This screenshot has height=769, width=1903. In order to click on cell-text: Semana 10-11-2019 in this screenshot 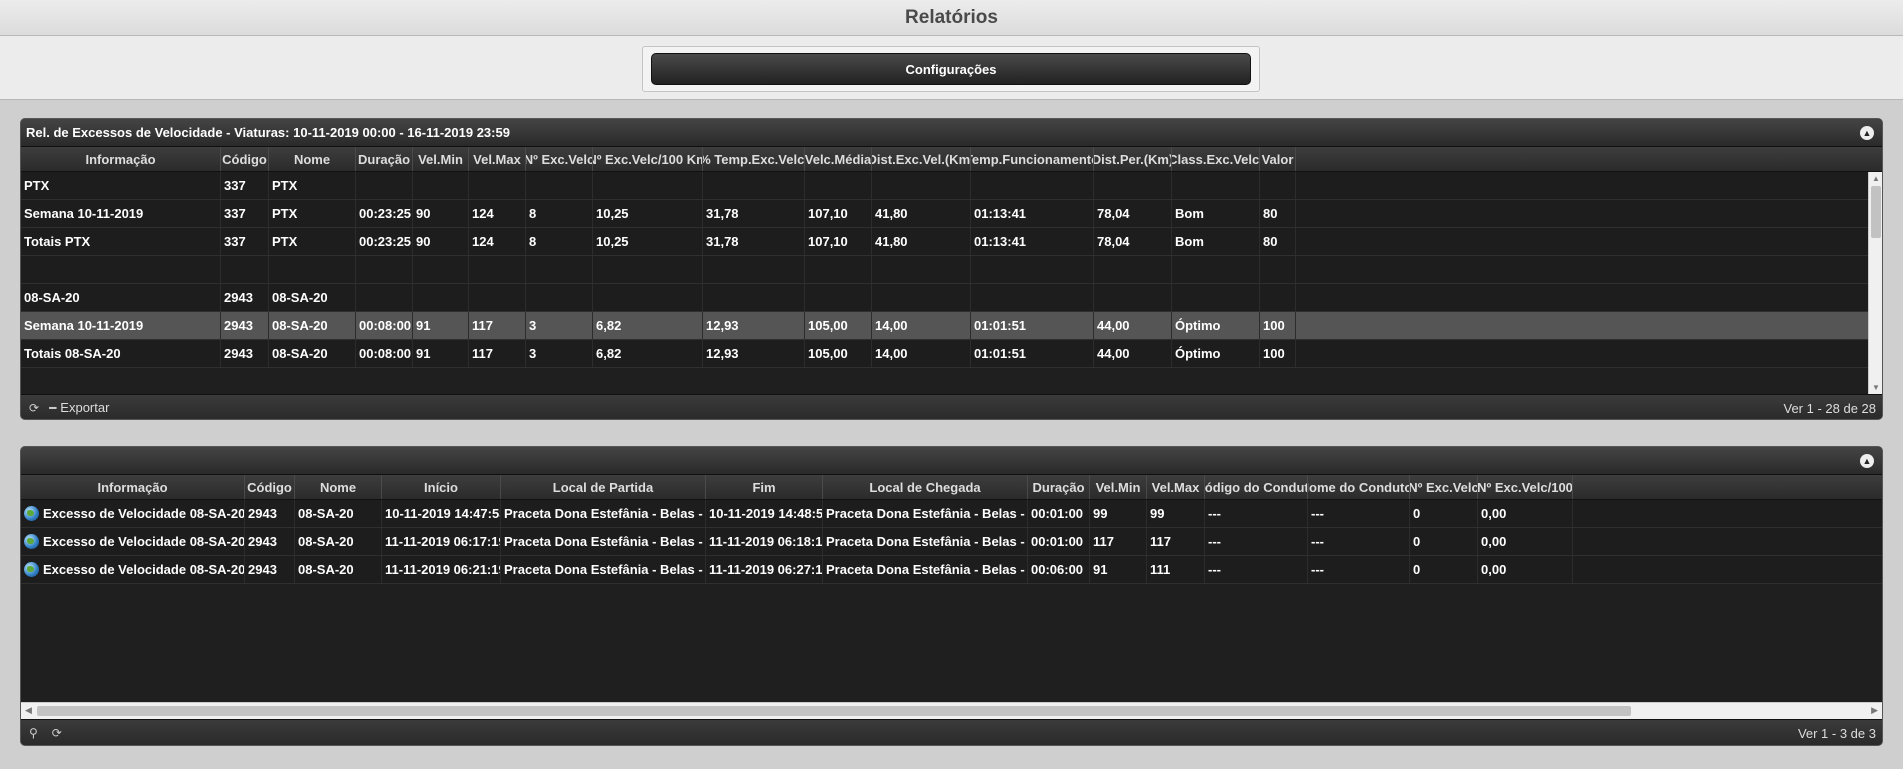, I will do `click(84, 213)`.